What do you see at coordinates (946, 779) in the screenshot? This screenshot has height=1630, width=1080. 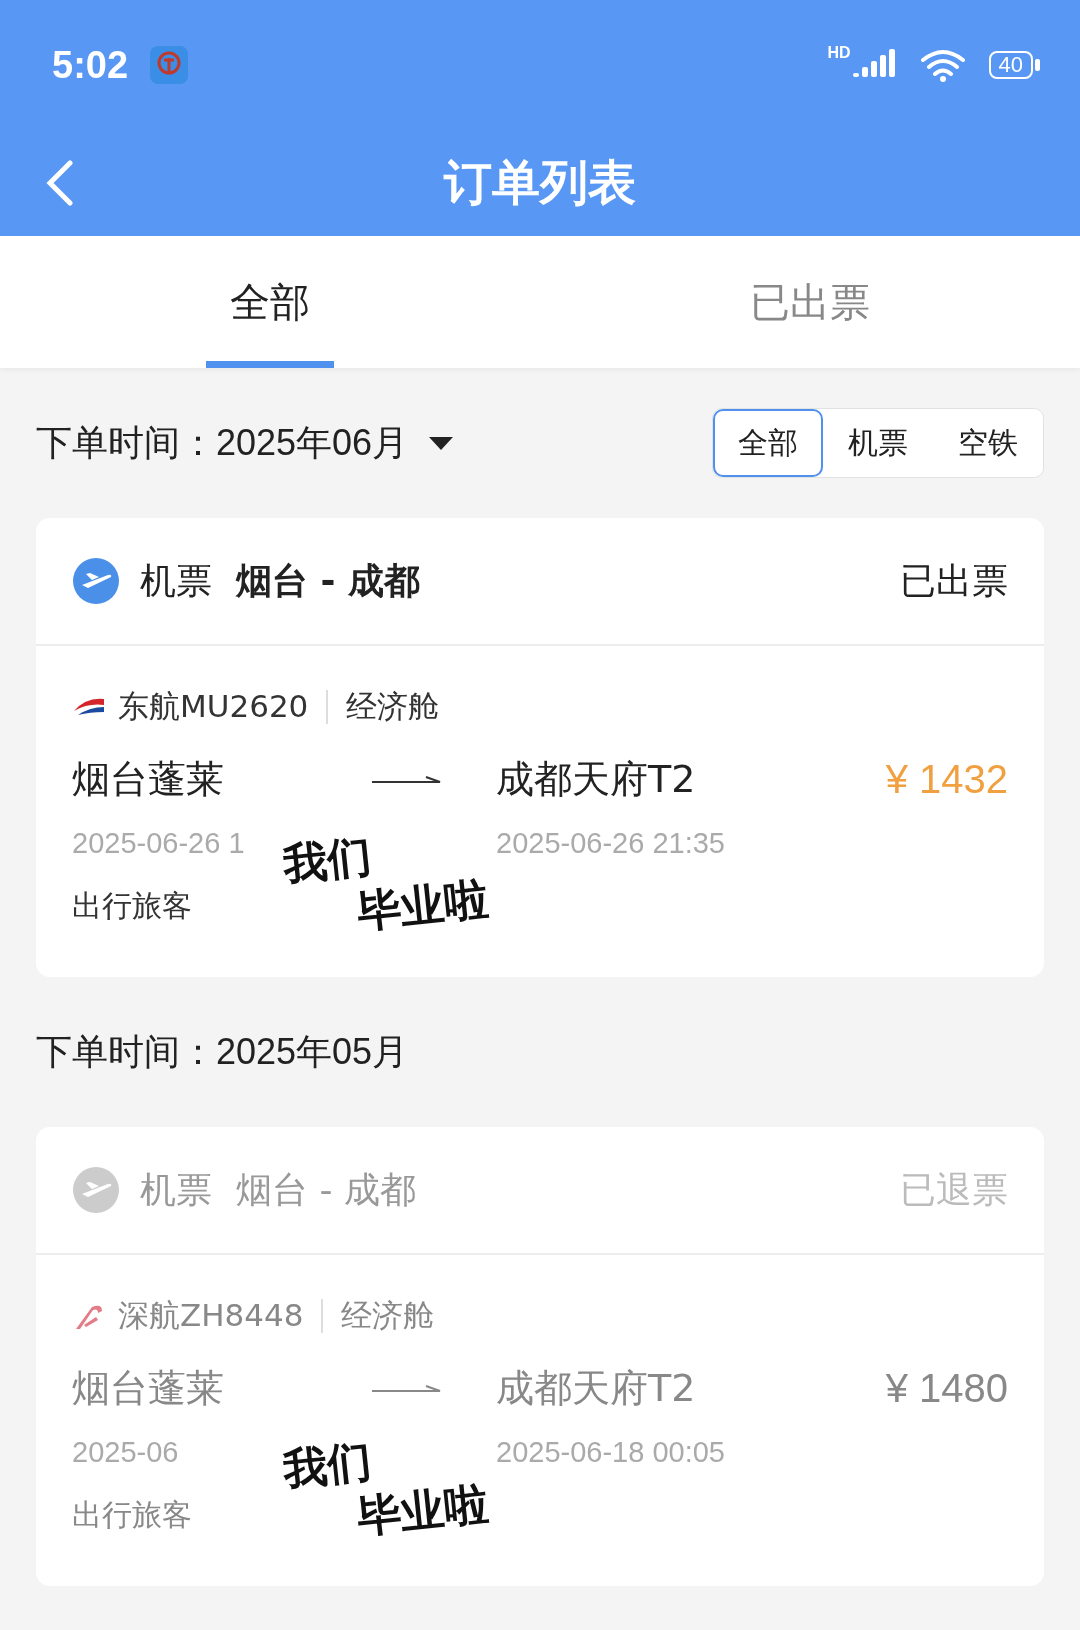 I see `price: ¥ 1432` at bounding box center [946, 779].